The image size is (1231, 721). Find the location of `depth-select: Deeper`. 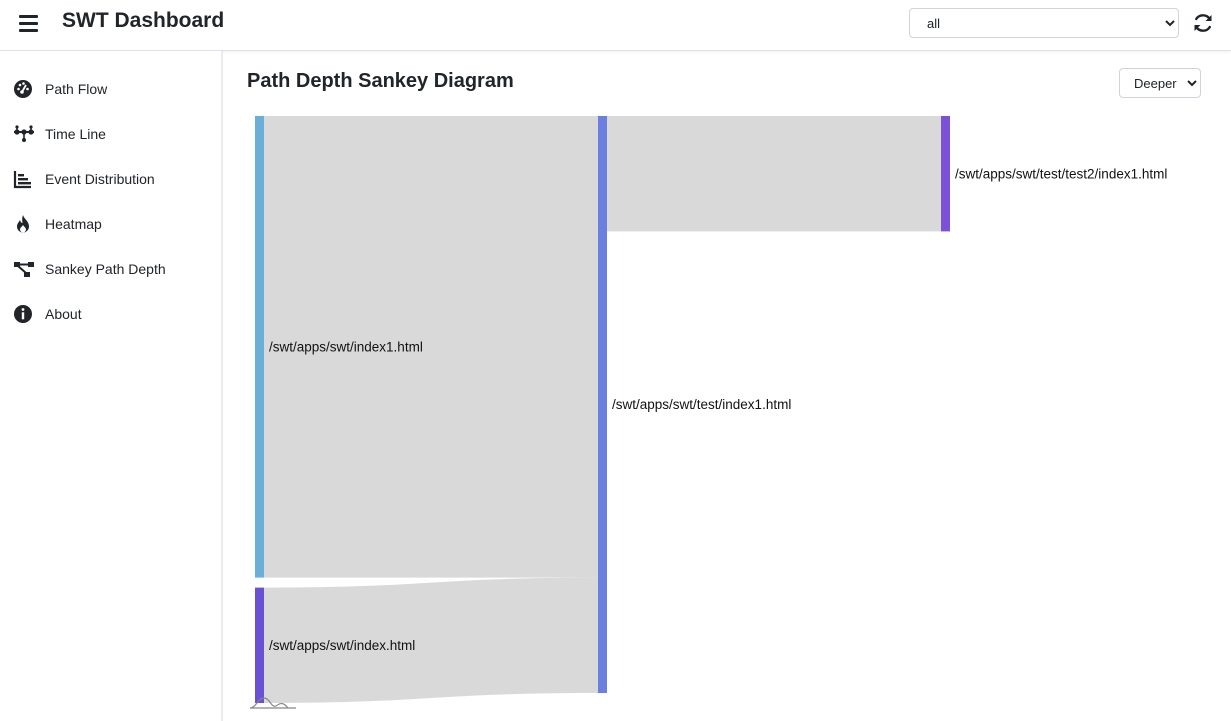

depth-select: Deeper is located at coordinates (1160, 83).